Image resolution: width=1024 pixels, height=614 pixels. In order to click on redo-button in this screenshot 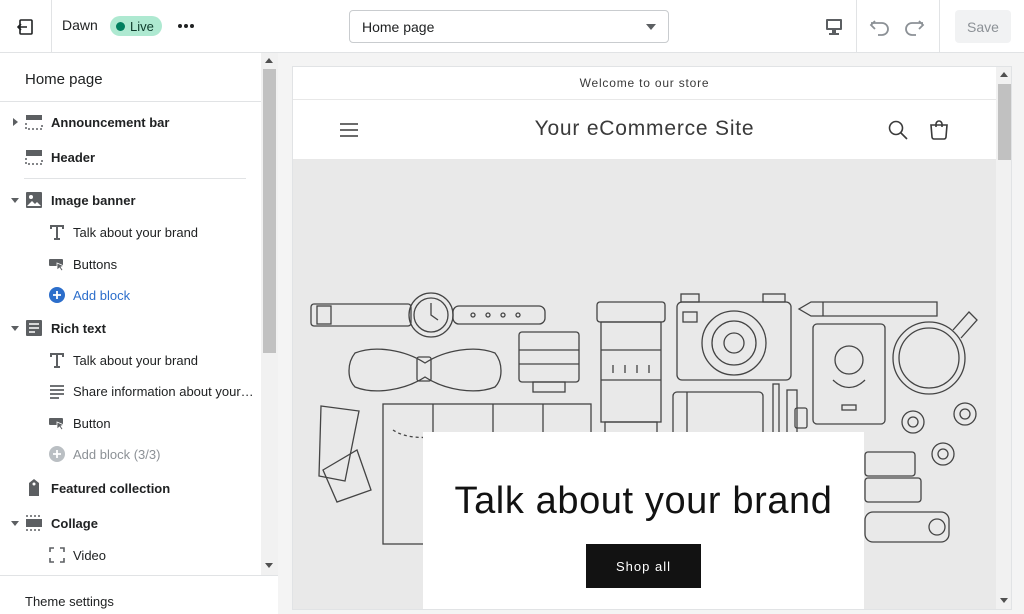, I will do `click(914, 27)`.